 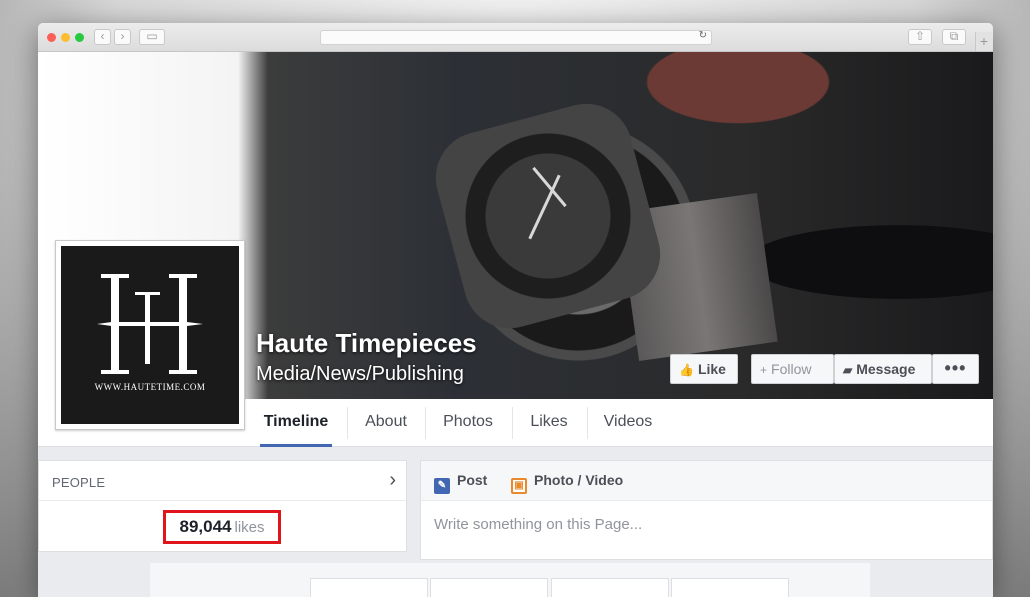 What do you see at coordinates (442, 486) in the screenshot?
I see `pencil-icon: ✎` at bounding box center [442, 486].